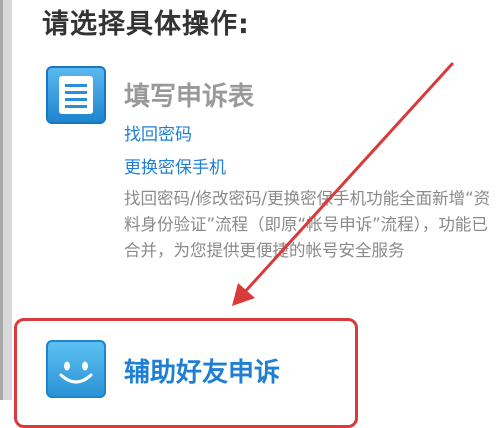 The height and width of the screenshot is (428, 500). I want to click on form-document-icon, so click(76, 95).